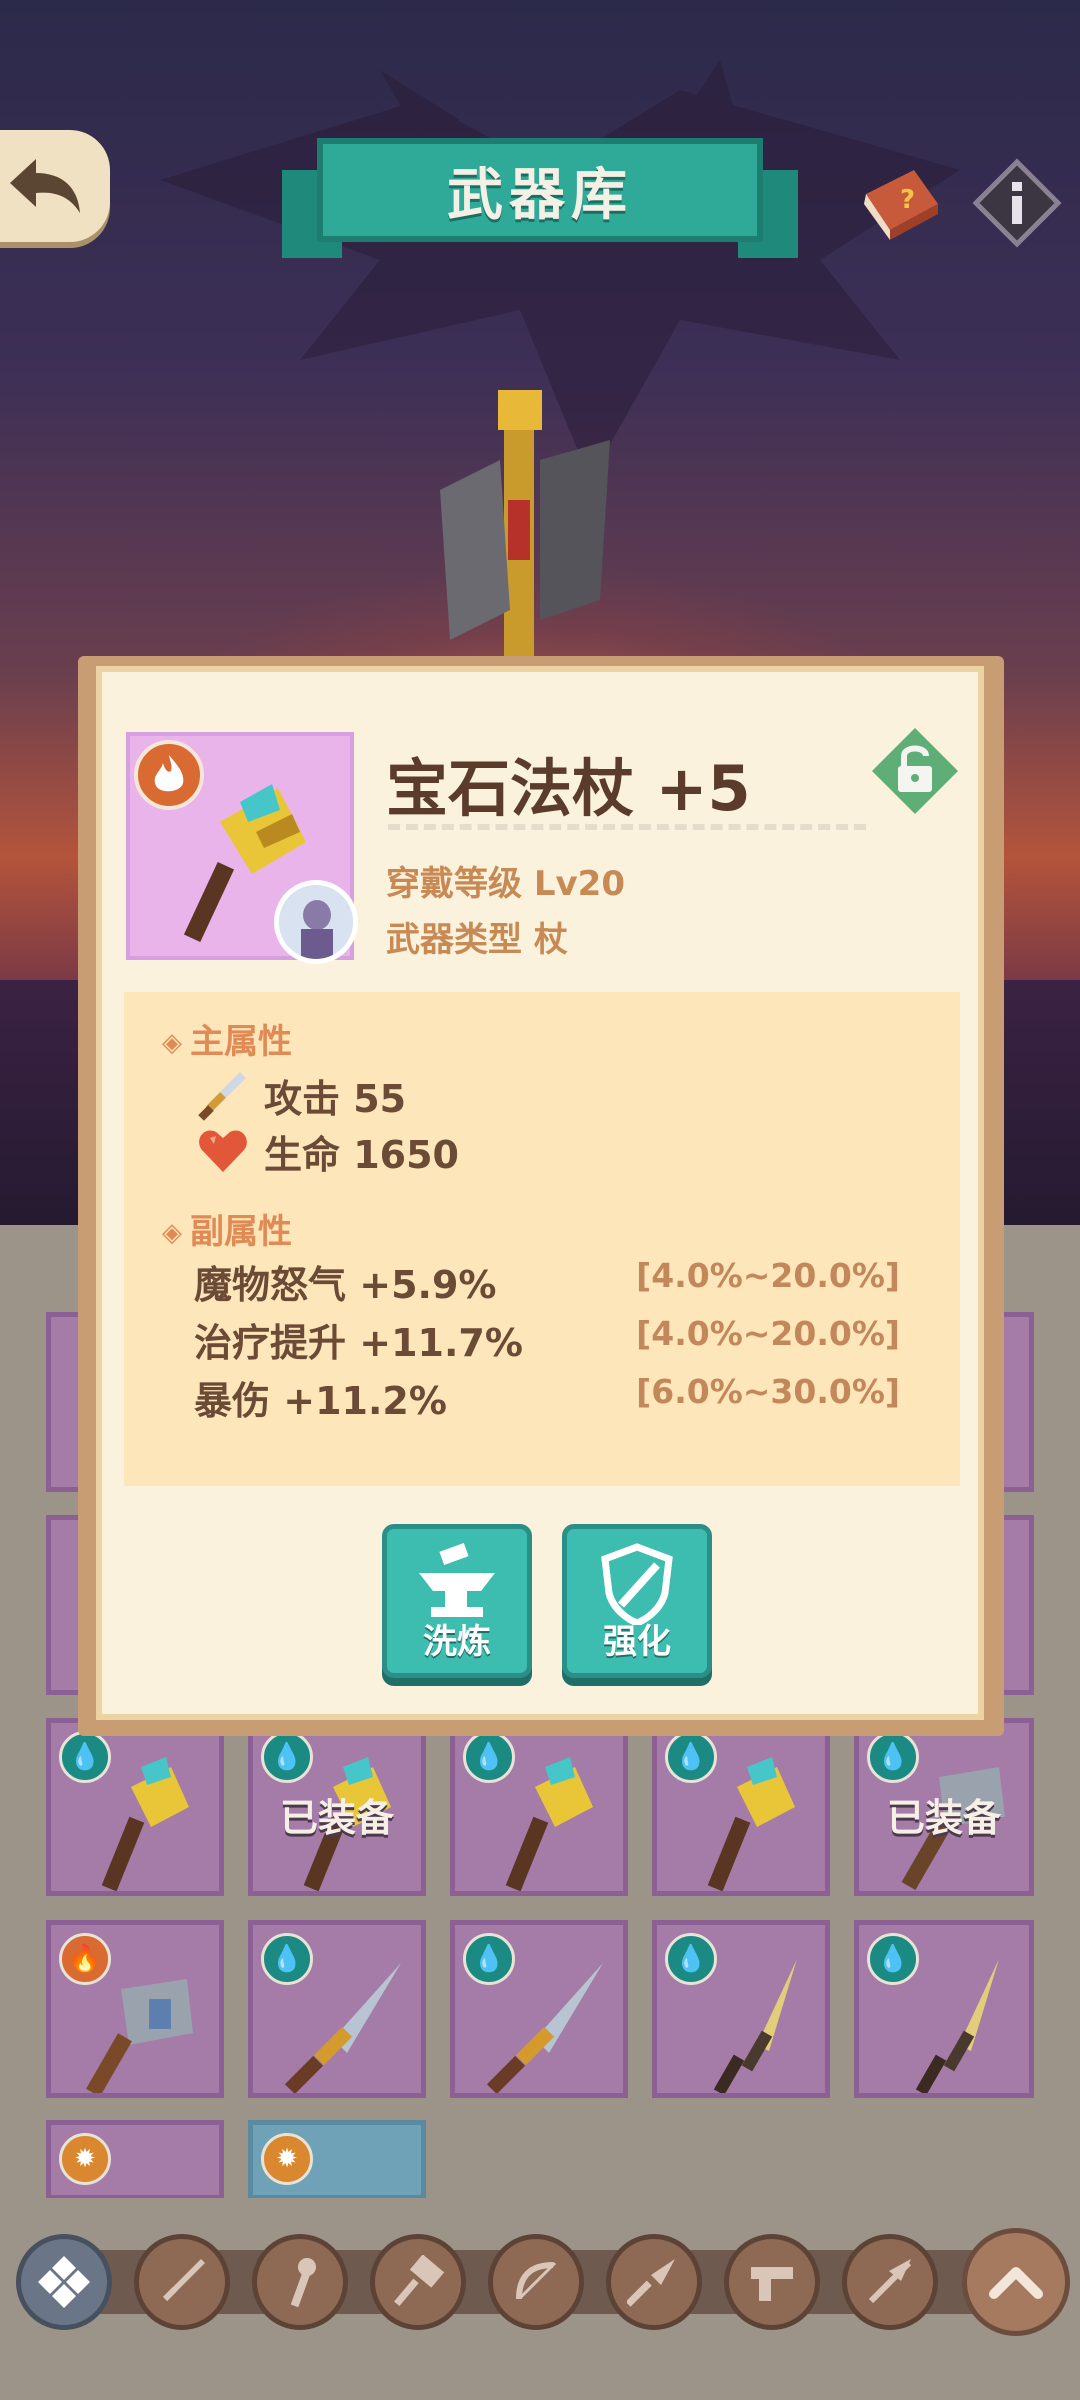 The image size is (1080, 2400). What do you see at coordinates (223, 1151) in the screenshot?
I see `heart-icon` at bounding box center [223, 1151].